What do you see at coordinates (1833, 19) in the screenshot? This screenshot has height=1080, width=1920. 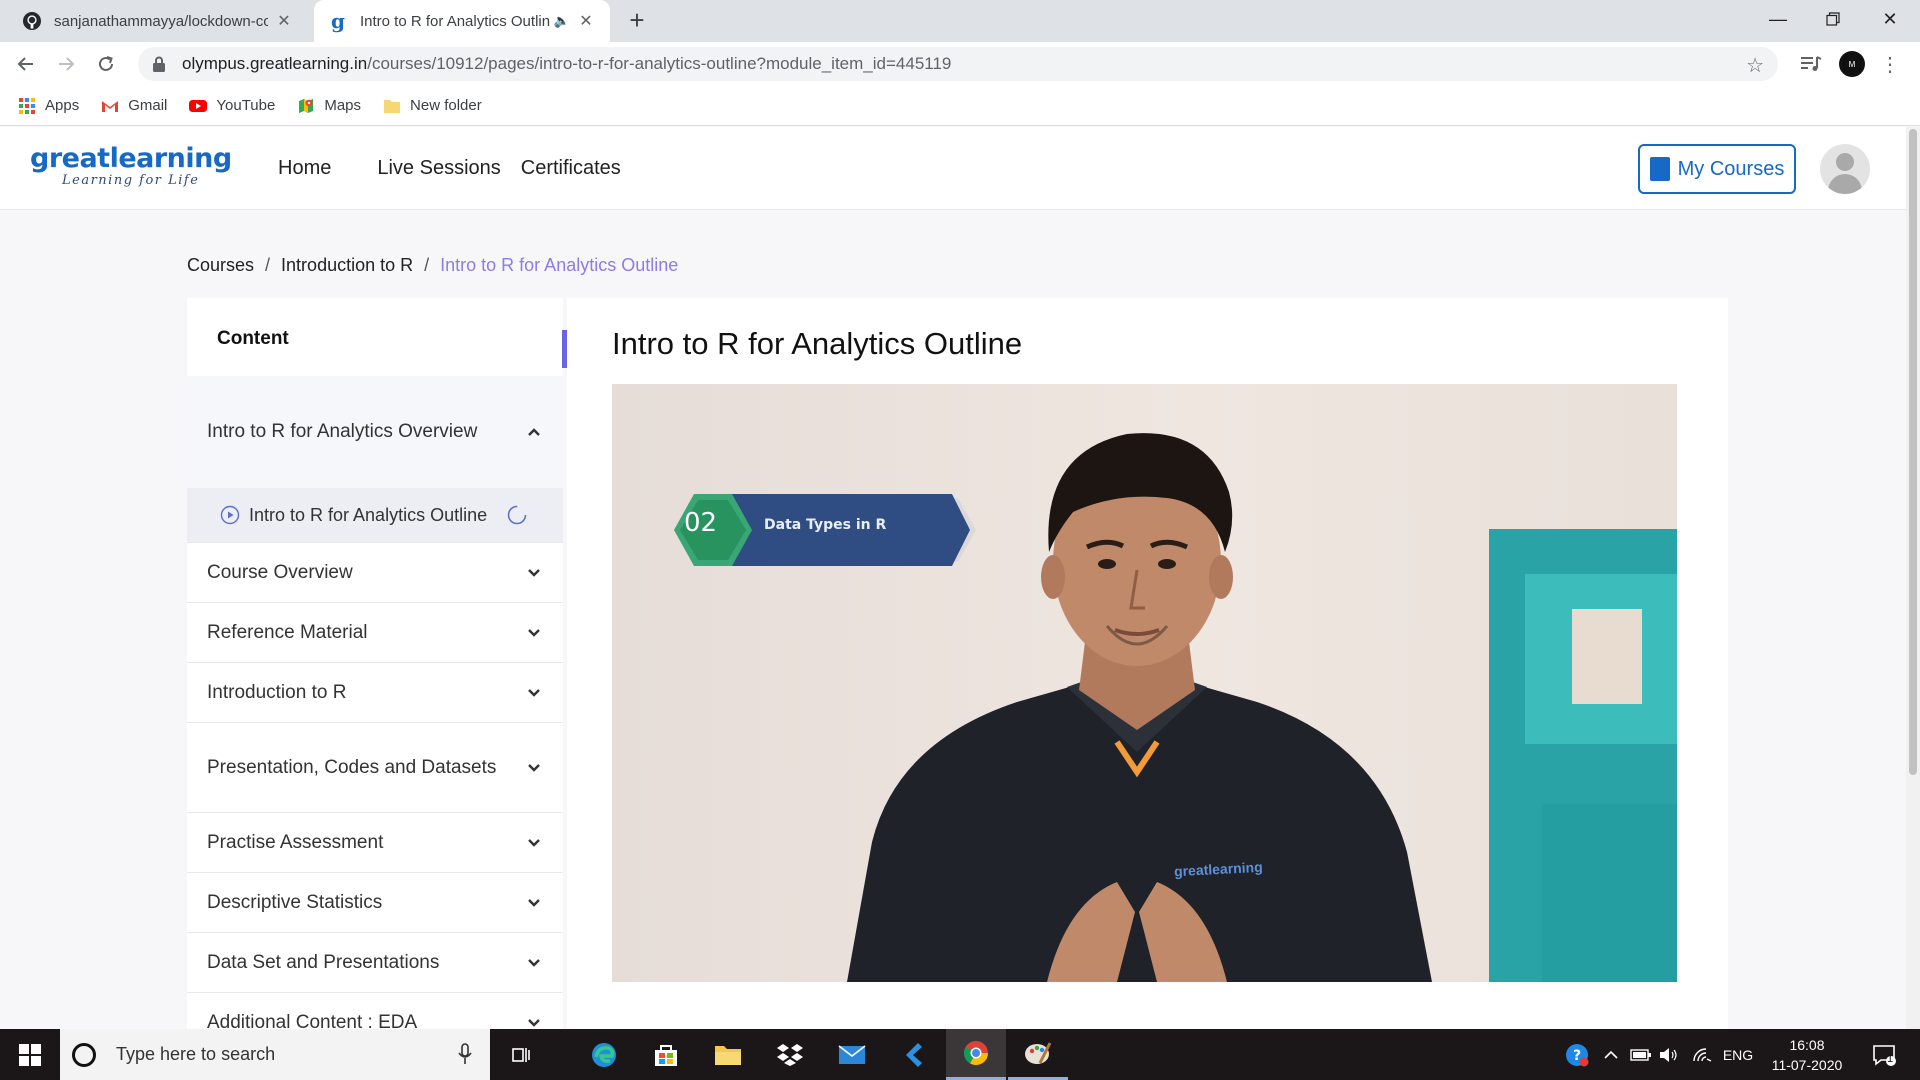 I see `restore-icon` at bounding box center [1833, 19].